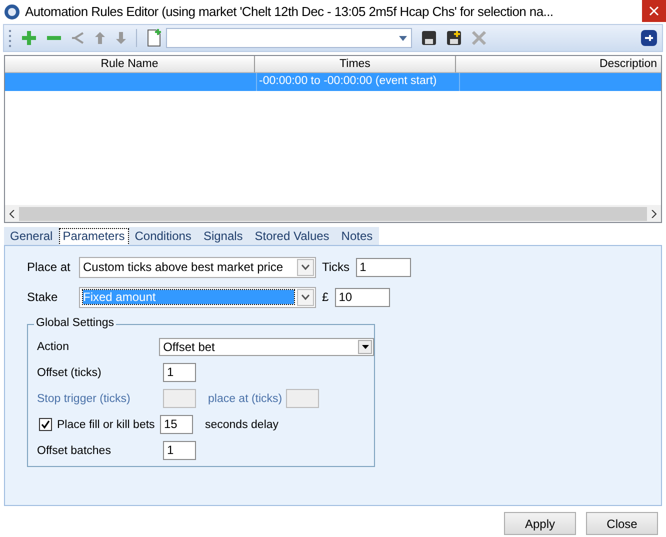 This screenshot has height=537, width=666. What do you see at coordinates (106, 424) in the screenshot?
I see `checkbox-label: Place fill or kill bets` at bounding box center [106, 424].